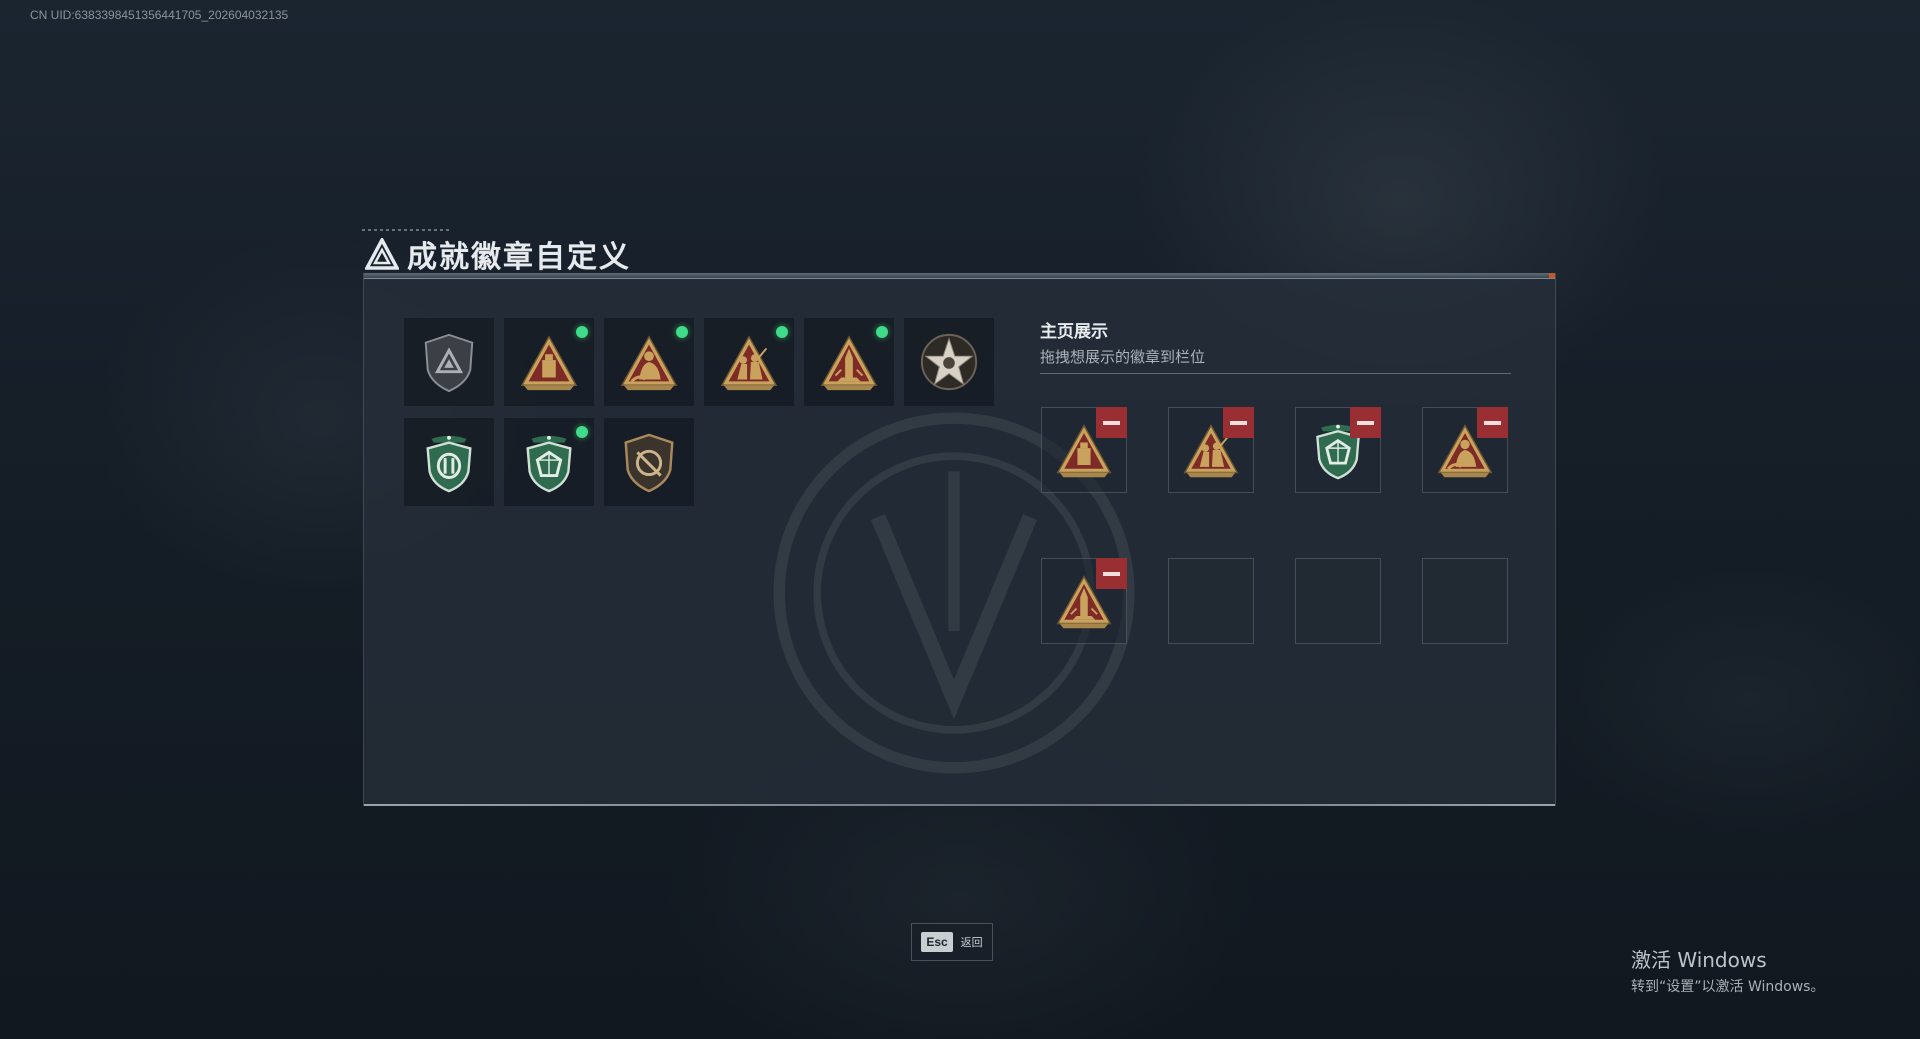 This screenshot has height=1039, width=1920. I want to click on page-header: 成就徽章自定义, so click(498, 254).